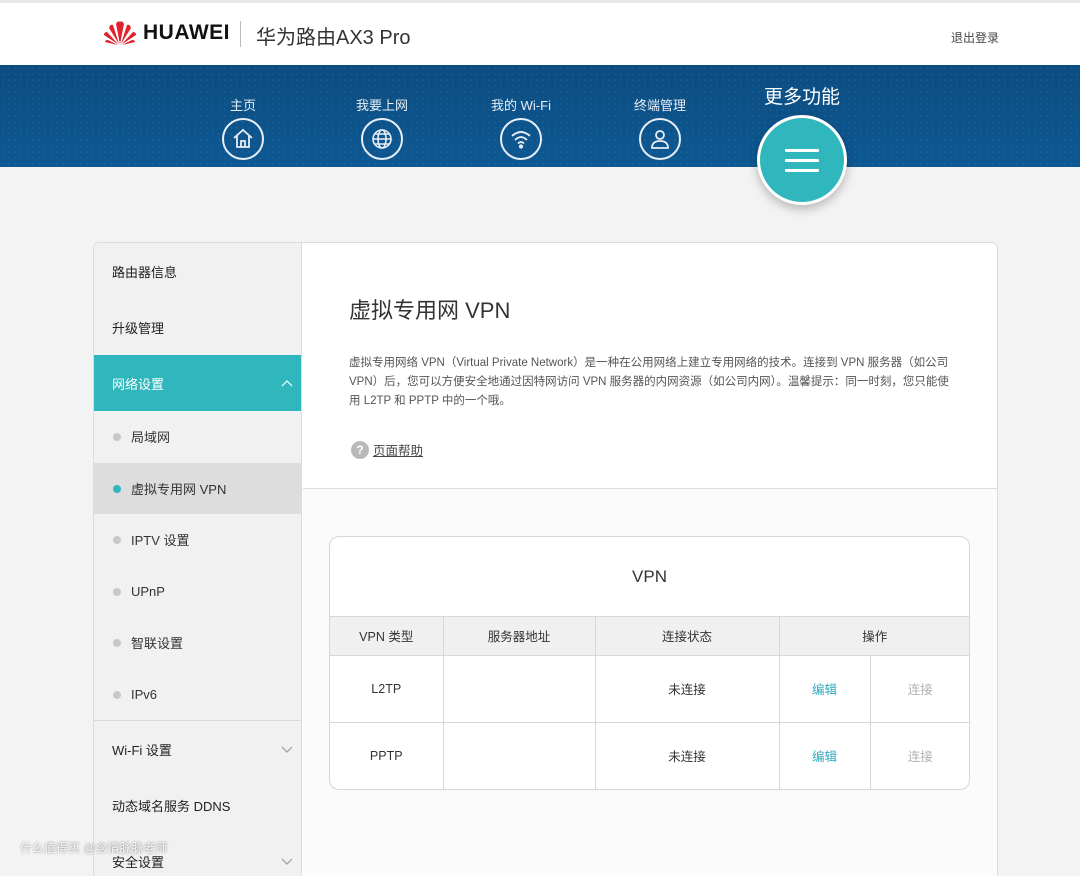  Describe the element at coordinates (387, 689) in the screenshot. I see `vpn-type-cell: L2TP` at that location.